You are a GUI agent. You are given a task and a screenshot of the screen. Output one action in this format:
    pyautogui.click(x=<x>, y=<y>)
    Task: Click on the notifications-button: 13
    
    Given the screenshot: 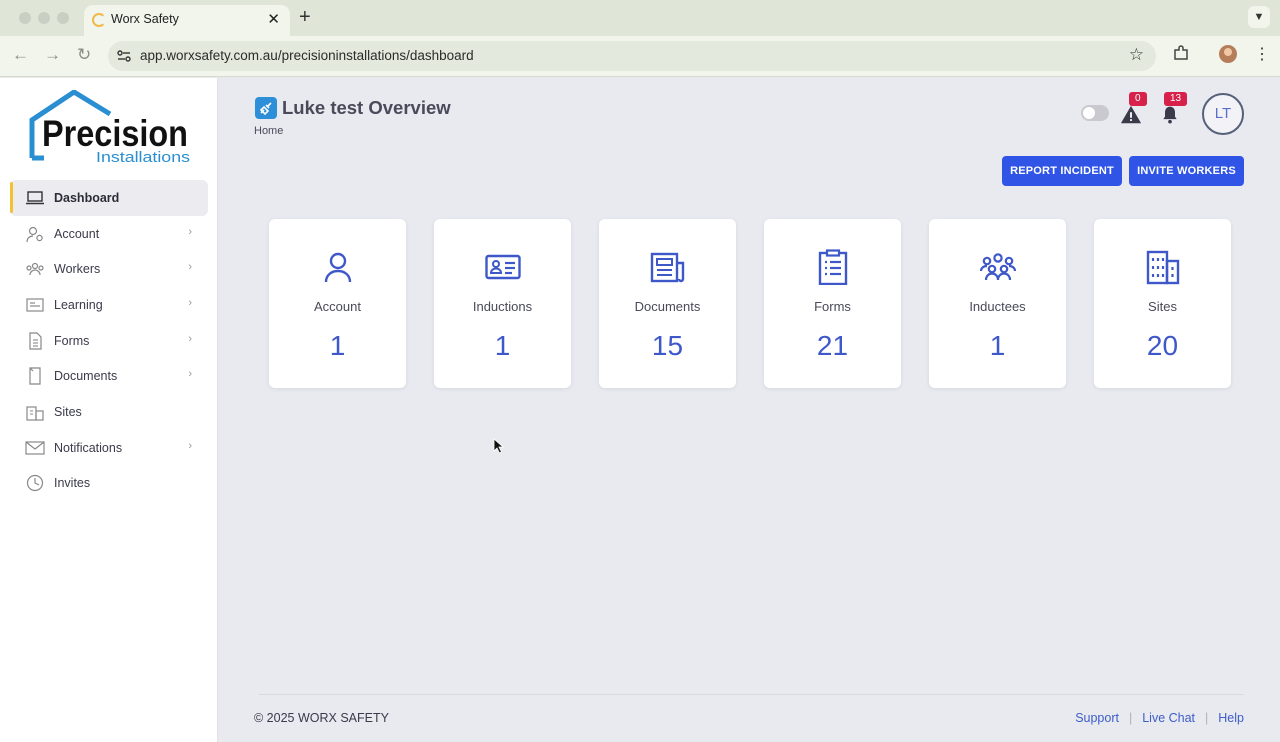 What is the action you would take?
    pyautogui.click(x=1173, y=109)
    